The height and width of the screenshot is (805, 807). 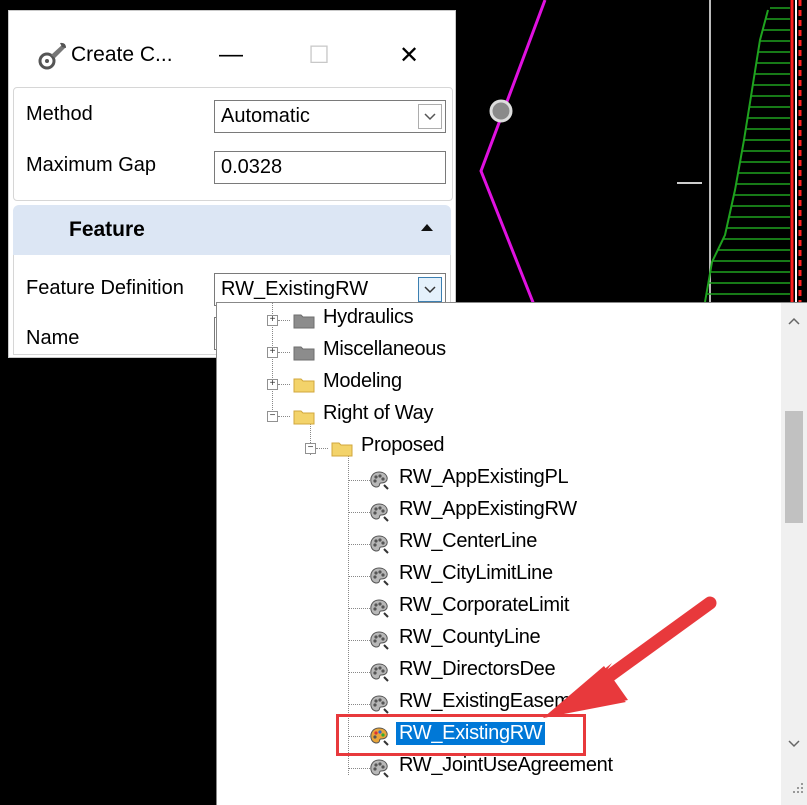 I want to click on tree-item-label: RW_JointUseAgreement, so click(x=506, y=765).